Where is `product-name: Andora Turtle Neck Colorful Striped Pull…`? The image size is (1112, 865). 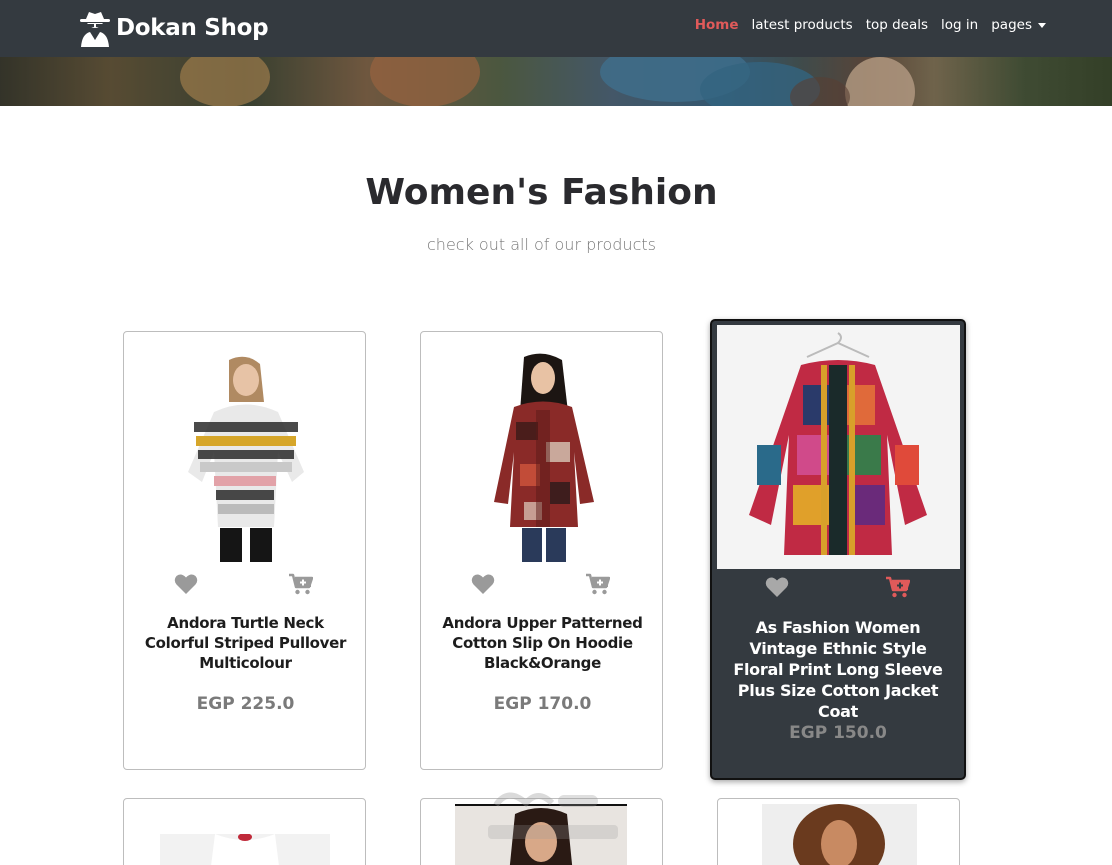 product-name: Andora Turtle Neck Colorful Striped Pull… is located at coordinates (245, 643).